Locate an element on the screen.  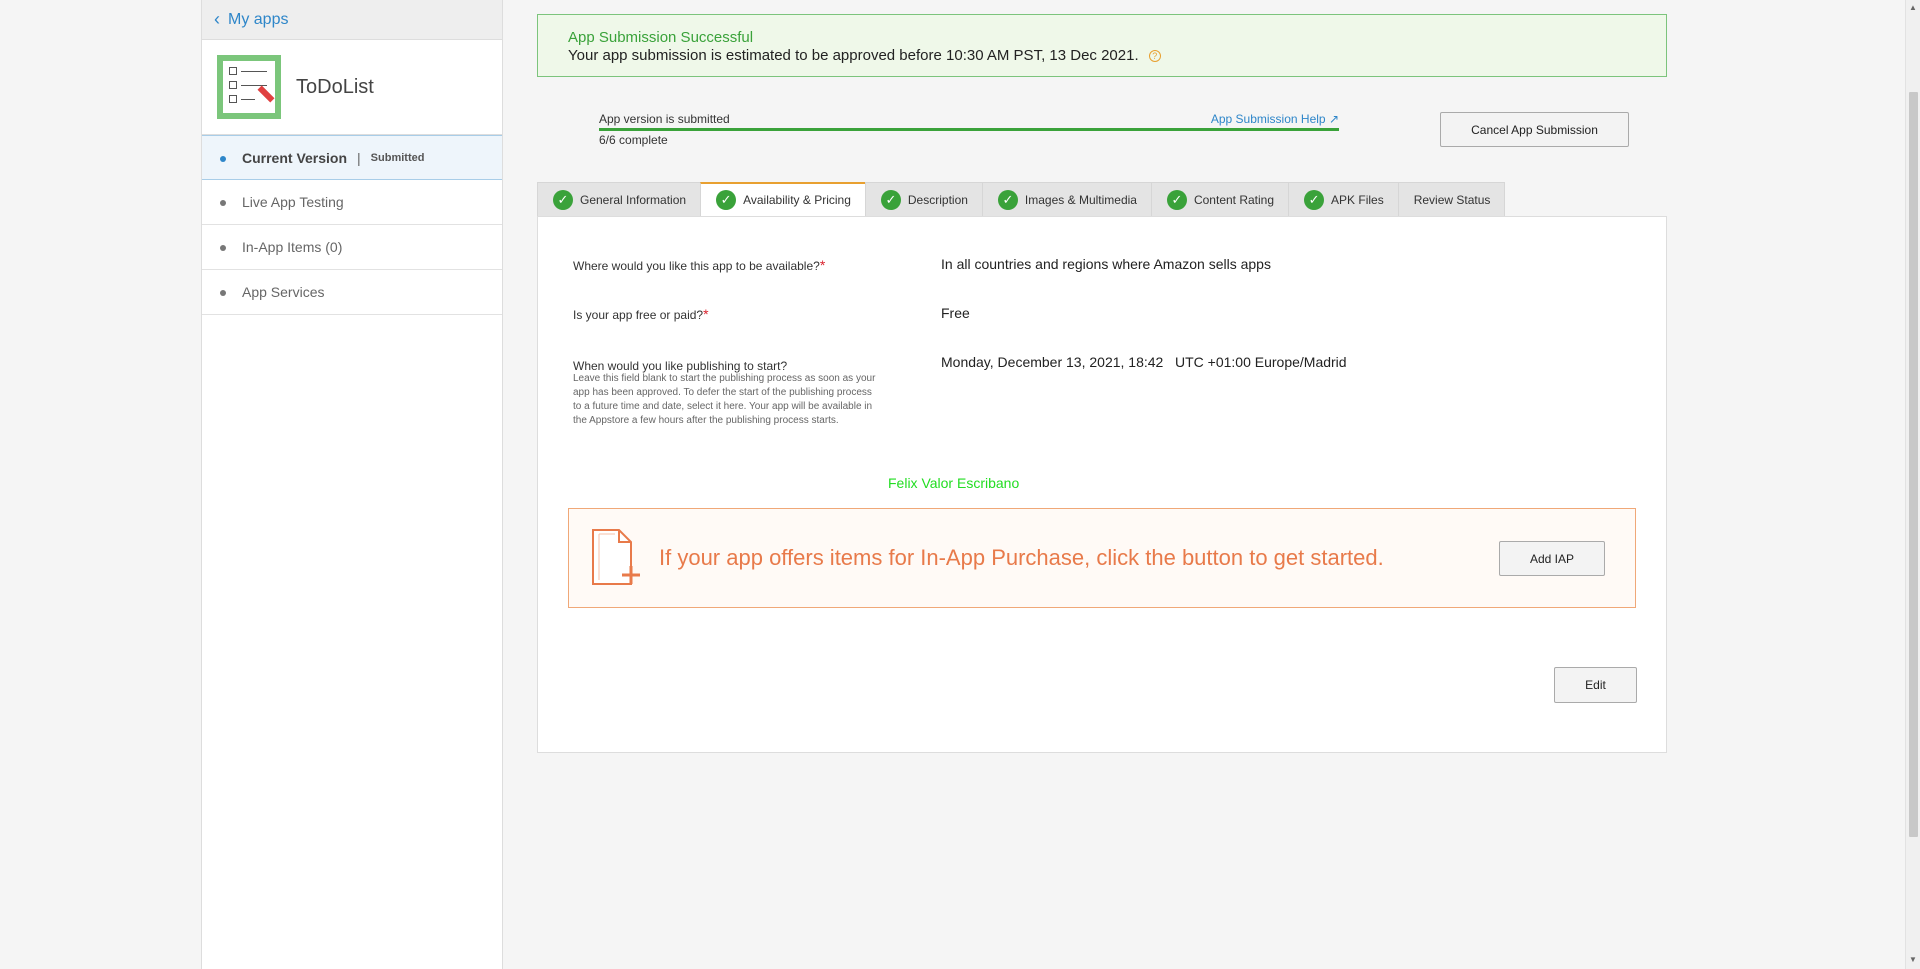
scrollbar-thumb is located at coordinates (1913, 464).